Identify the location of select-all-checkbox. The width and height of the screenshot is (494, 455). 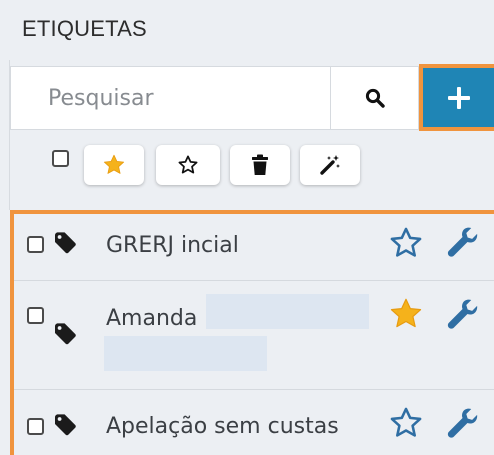
(60, 158).